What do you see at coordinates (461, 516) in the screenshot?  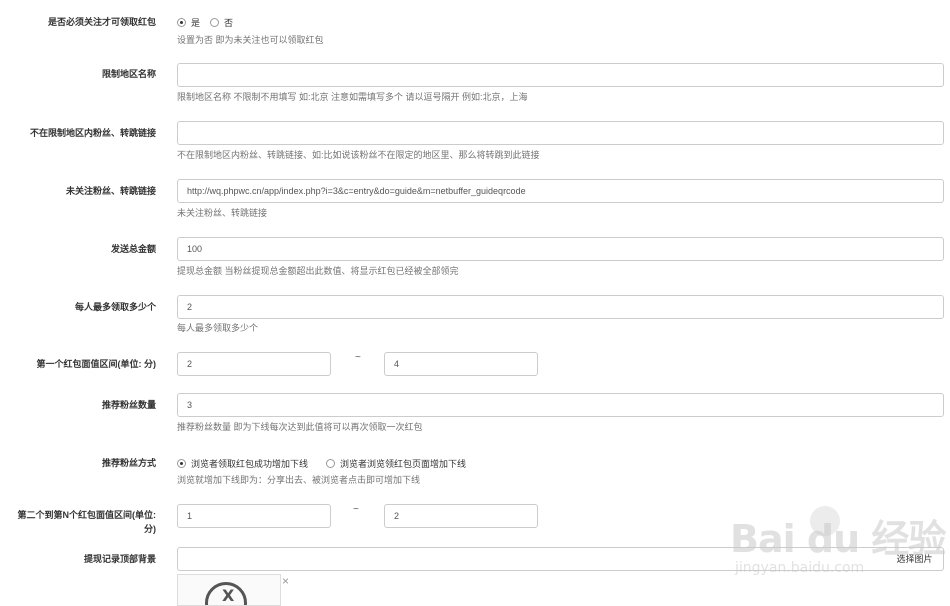 I see `nth-range-max-input: 2` at bounding box center [461, 516].